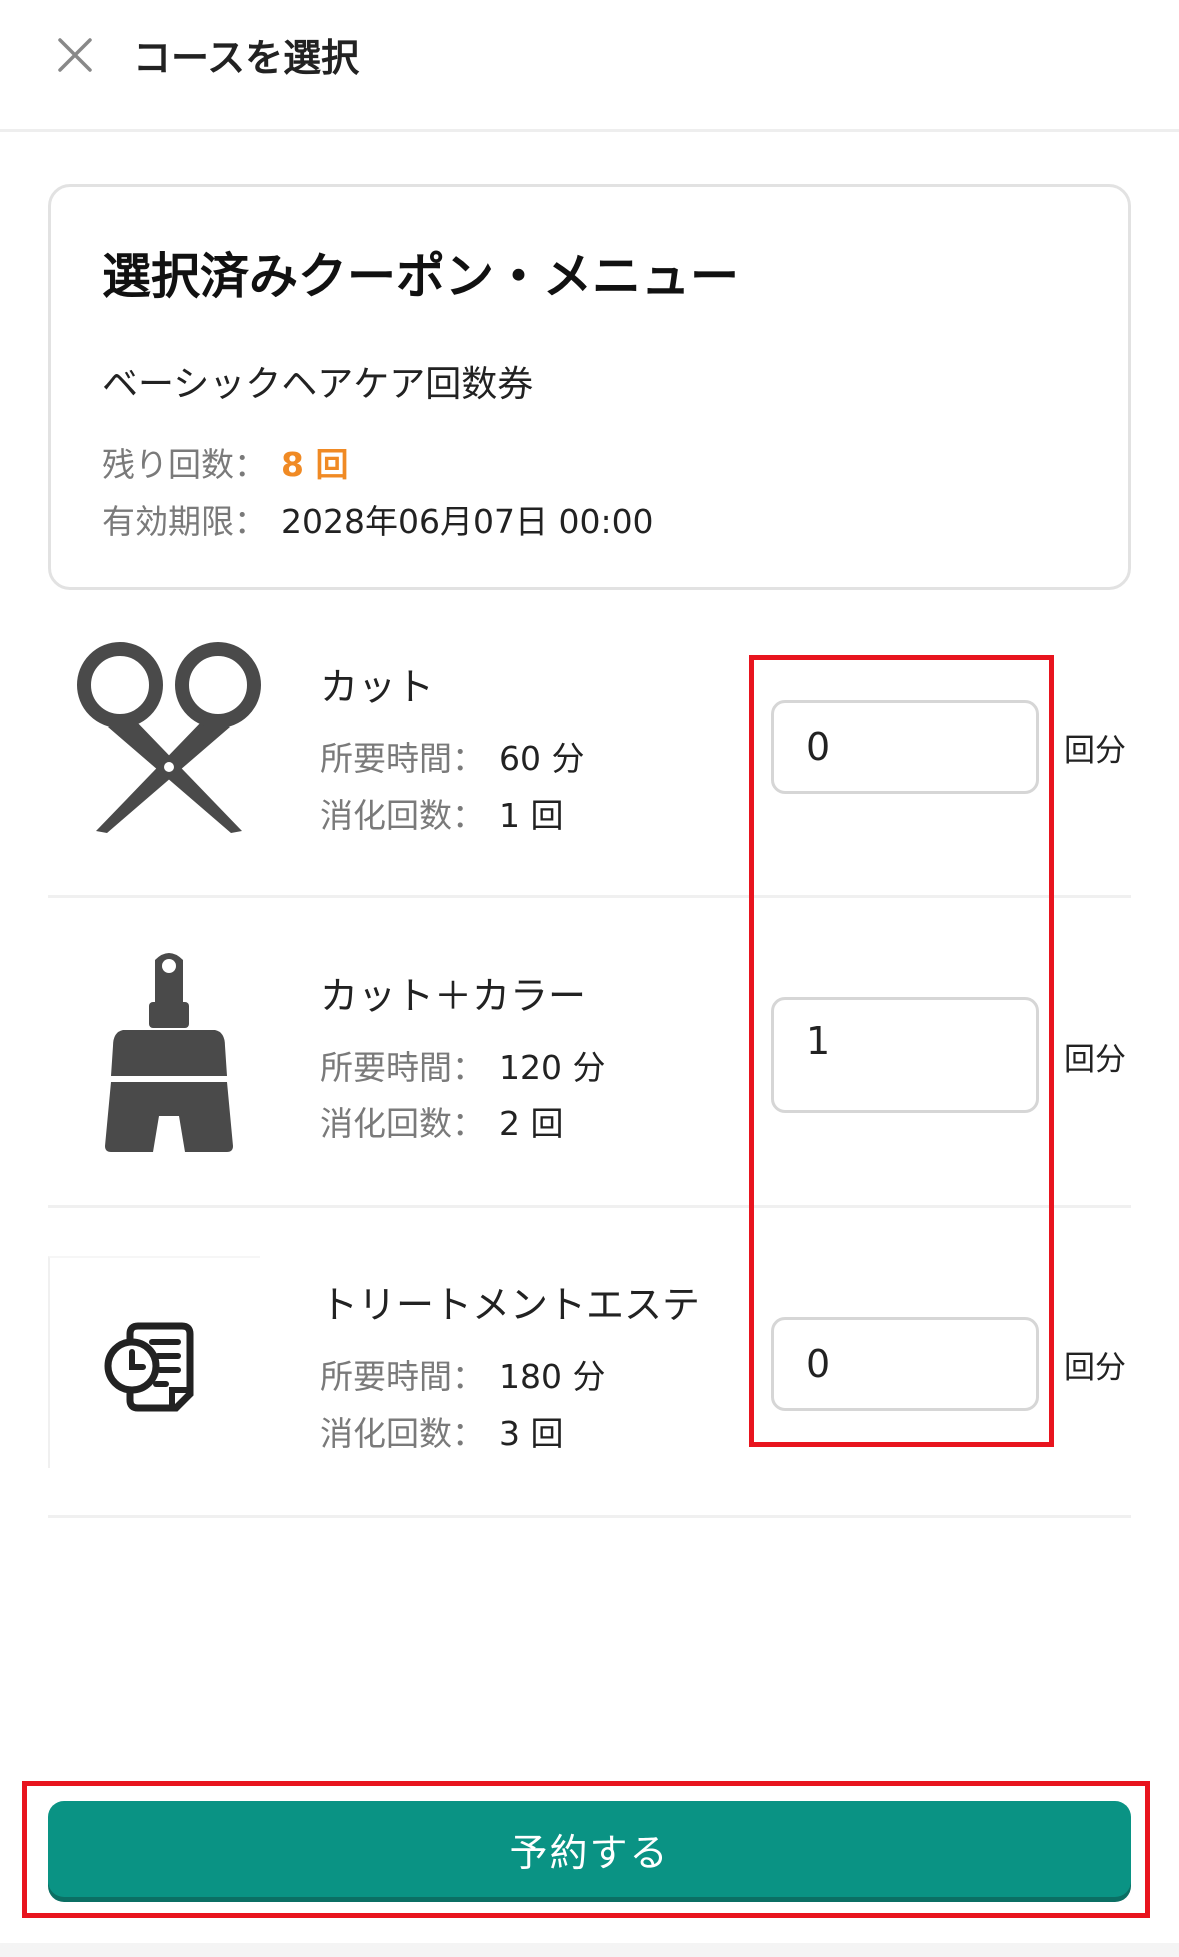  Describe the element at coordinates (318, 384) in the screenshot. I see `coupon-name: ベーシックヘアケア回数券` at that location.